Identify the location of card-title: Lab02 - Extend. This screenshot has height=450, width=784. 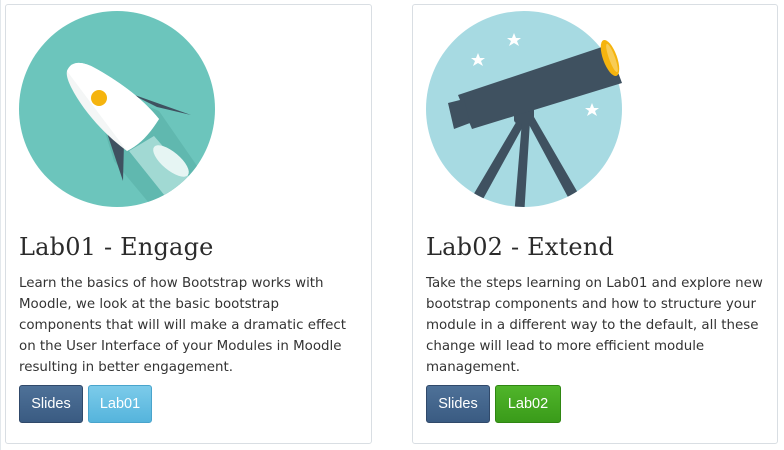
(520, 247).